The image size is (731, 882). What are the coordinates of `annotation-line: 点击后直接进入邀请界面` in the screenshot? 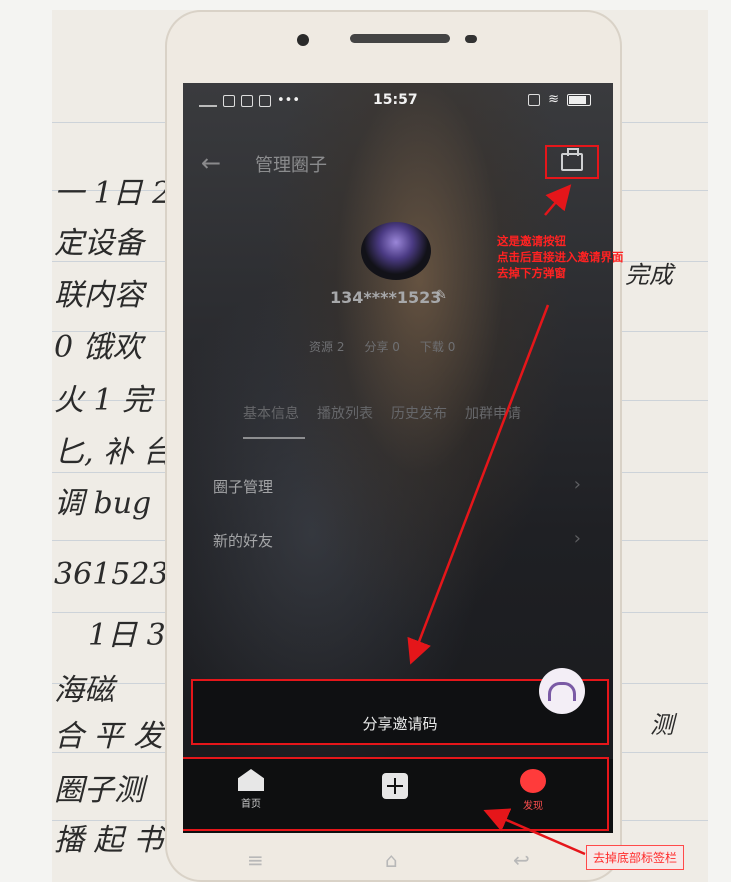 It's located at (560, 257).